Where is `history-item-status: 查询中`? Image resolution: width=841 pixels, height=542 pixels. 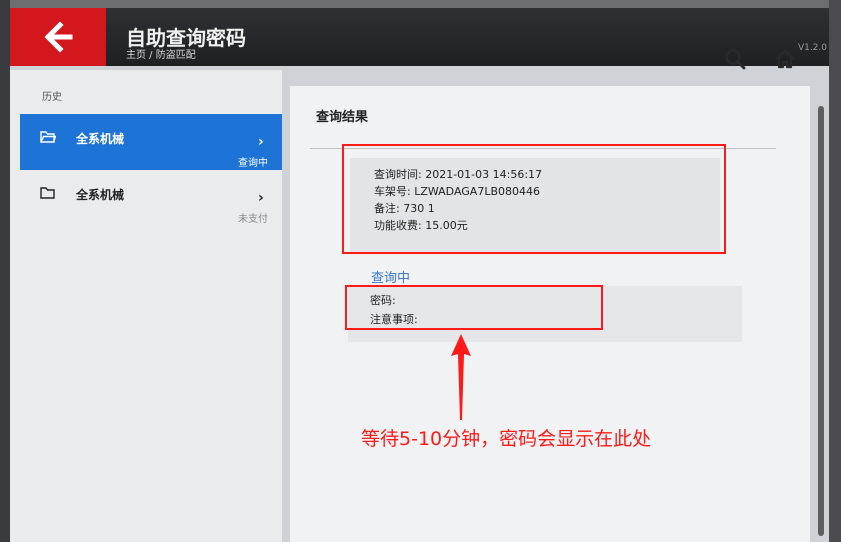 history-item-status: 查询中 is located at coordinates (253, 163).